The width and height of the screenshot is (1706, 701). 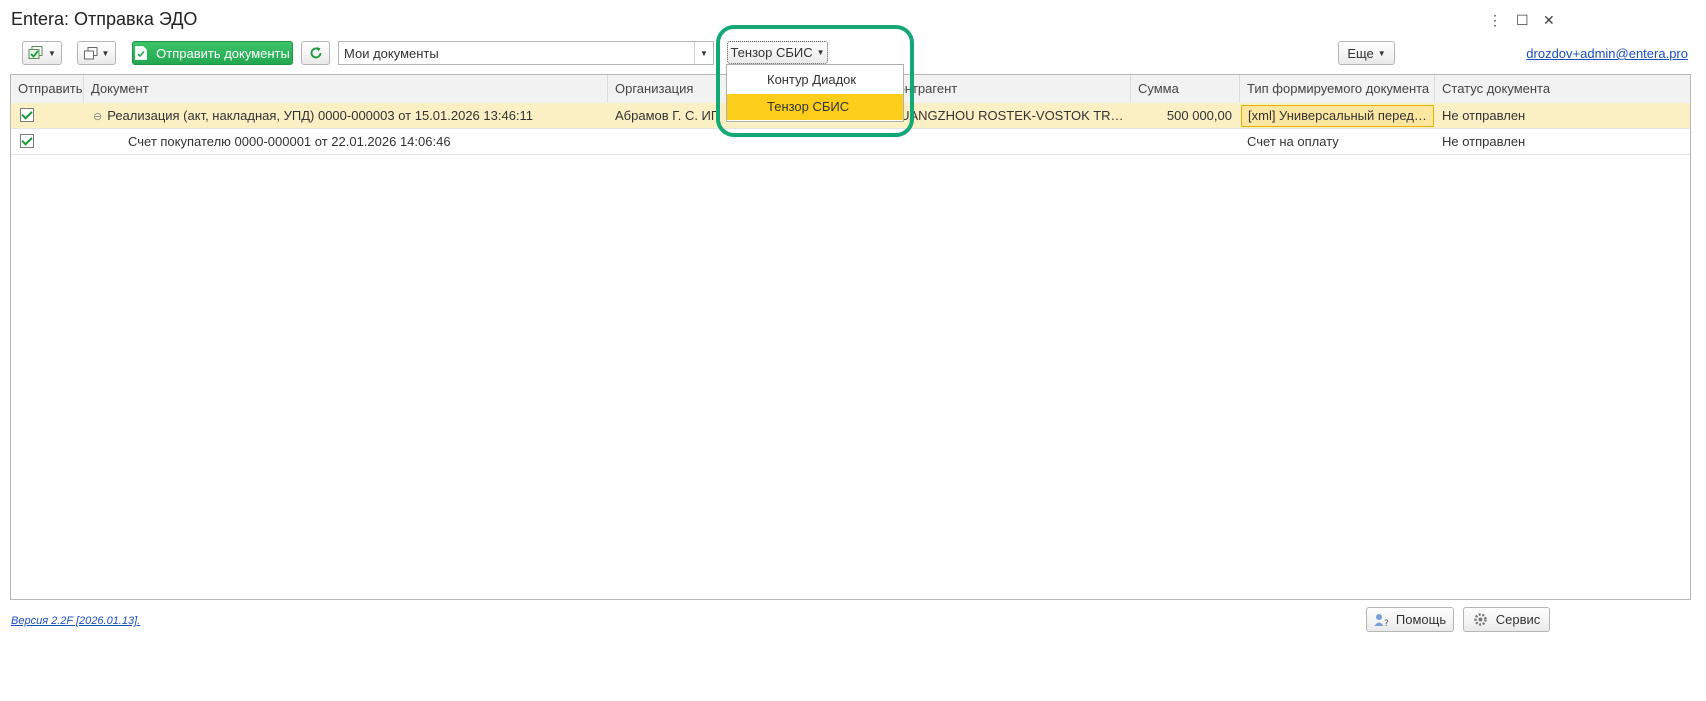 I want to click on documents-filter-value: Мои документы, so click(x=391, y=53).